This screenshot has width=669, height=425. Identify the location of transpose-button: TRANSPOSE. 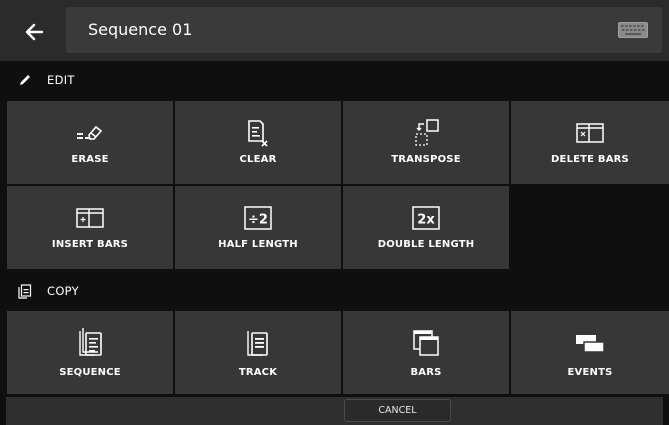
(426, 142).